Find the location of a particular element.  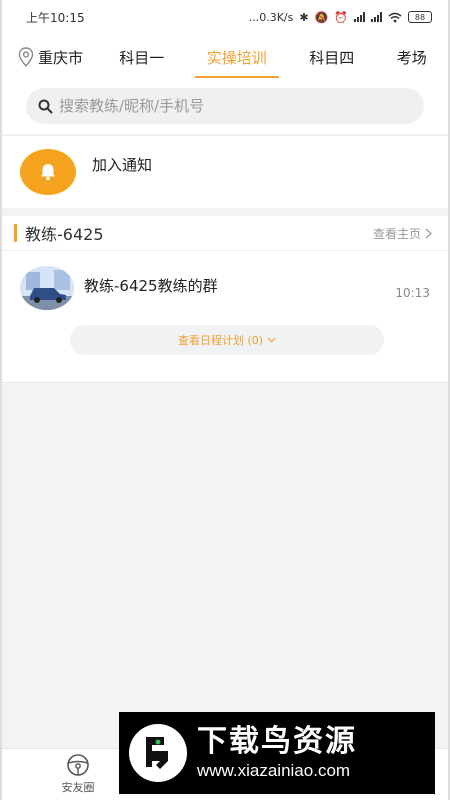

chevron-down-icon is located at coordinates (271, 340).